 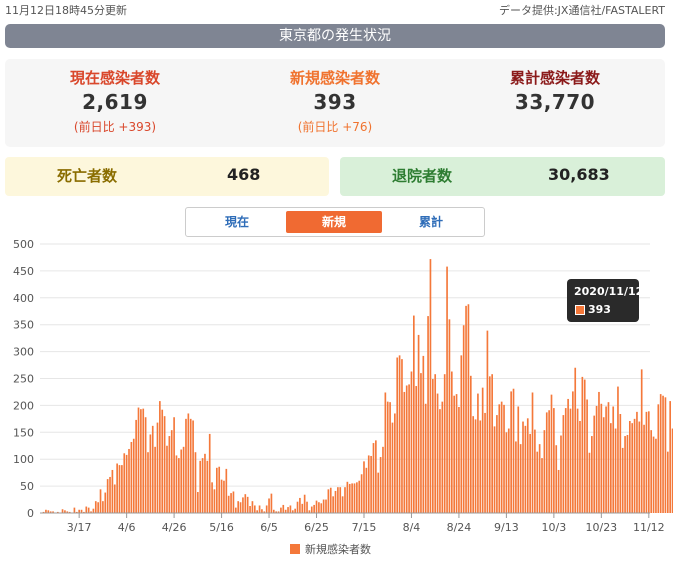 What do you see at coordinates (334, 78) in the screenshot?
I see `stat-new-label: 新規感染者数` at bounding box center [334, 78].